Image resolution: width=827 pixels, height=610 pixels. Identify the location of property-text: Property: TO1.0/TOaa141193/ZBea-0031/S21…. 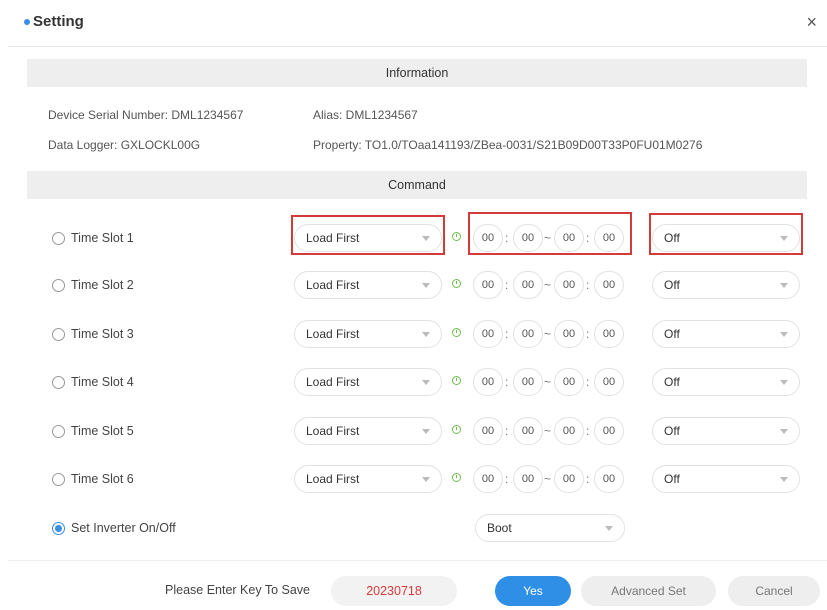
(508, 145).